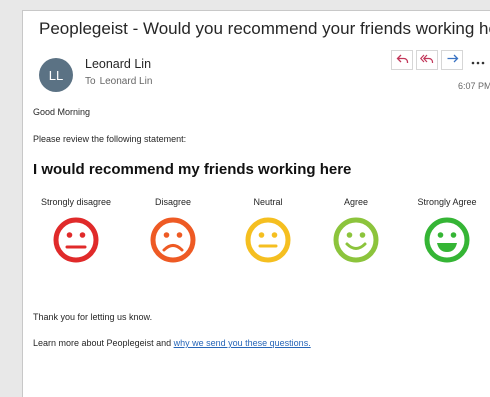  I want to click on reply-button, so click(402, 60).